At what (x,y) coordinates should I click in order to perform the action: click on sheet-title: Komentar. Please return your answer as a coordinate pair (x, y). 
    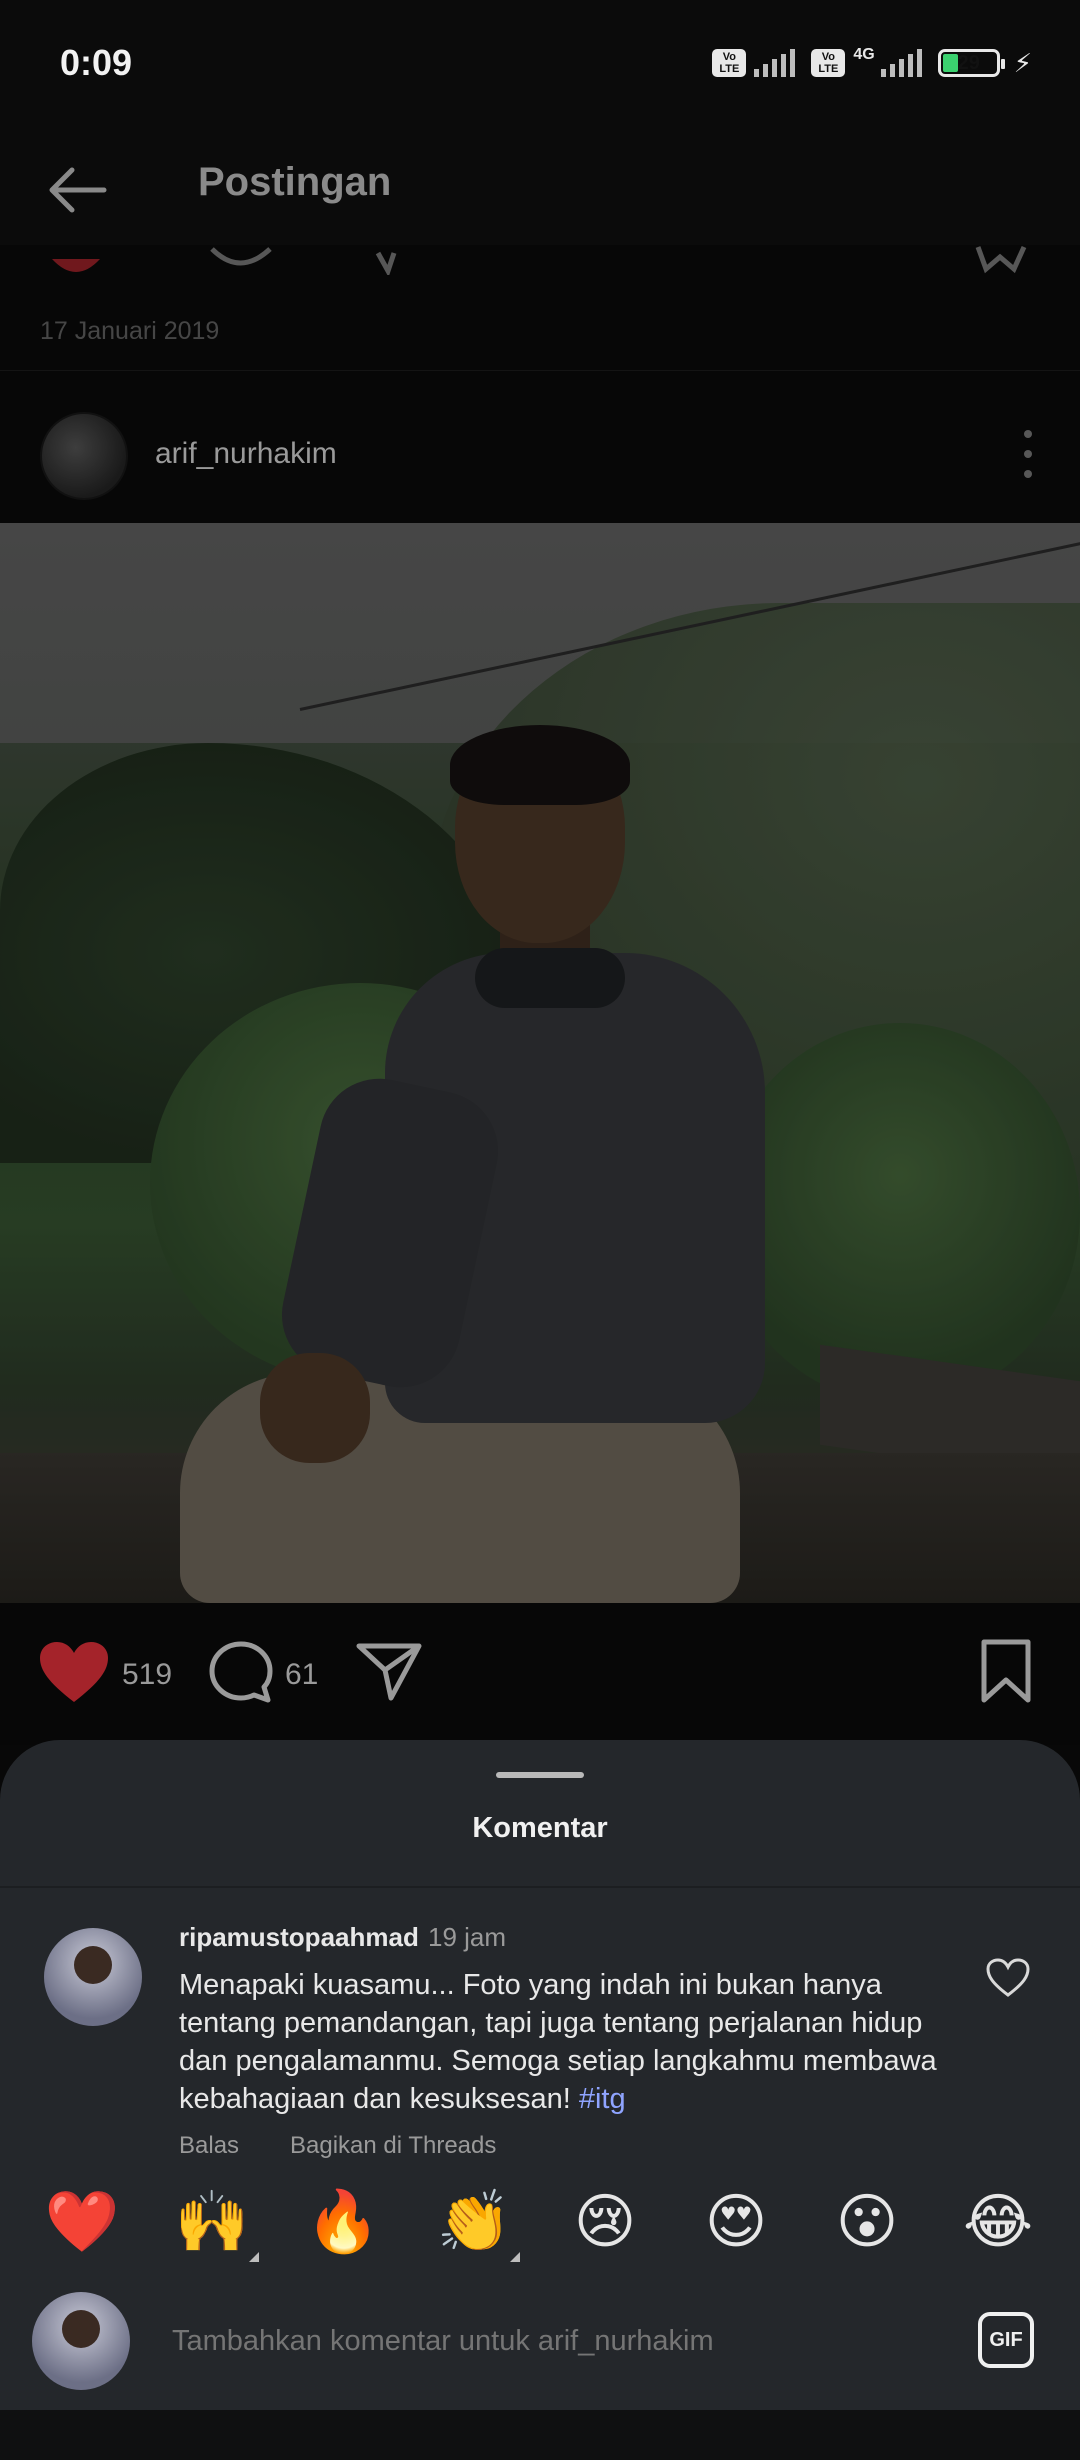
    Looking at the image, I should click on (540, 1828).